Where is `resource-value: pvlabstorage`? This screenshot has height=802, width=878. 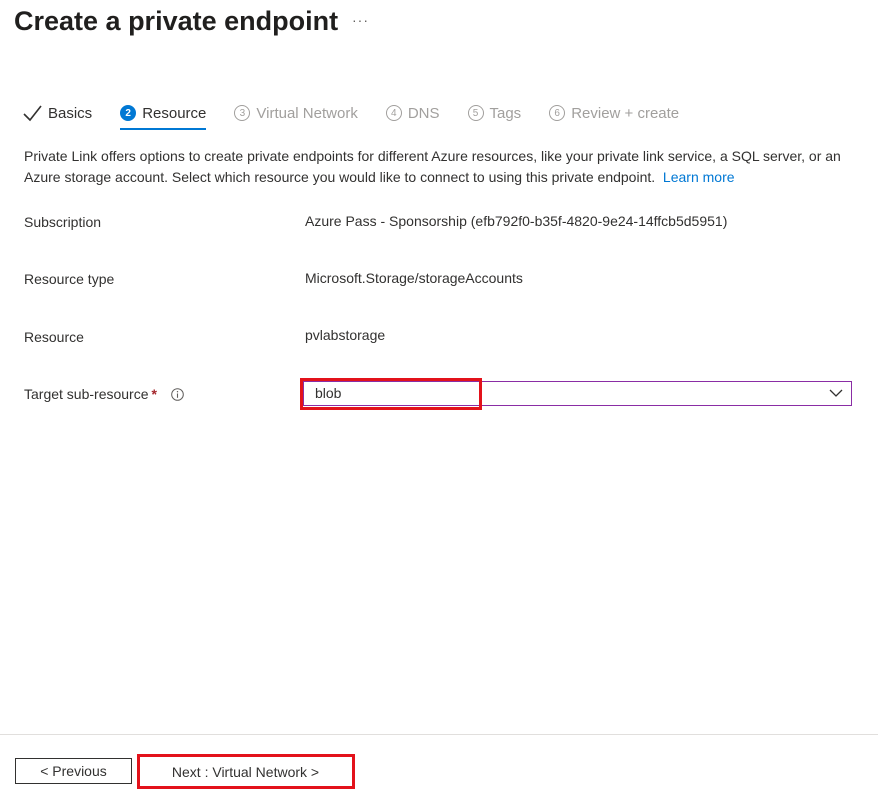 resource-value: pvlabstorage is located at coordinates (345, 335).